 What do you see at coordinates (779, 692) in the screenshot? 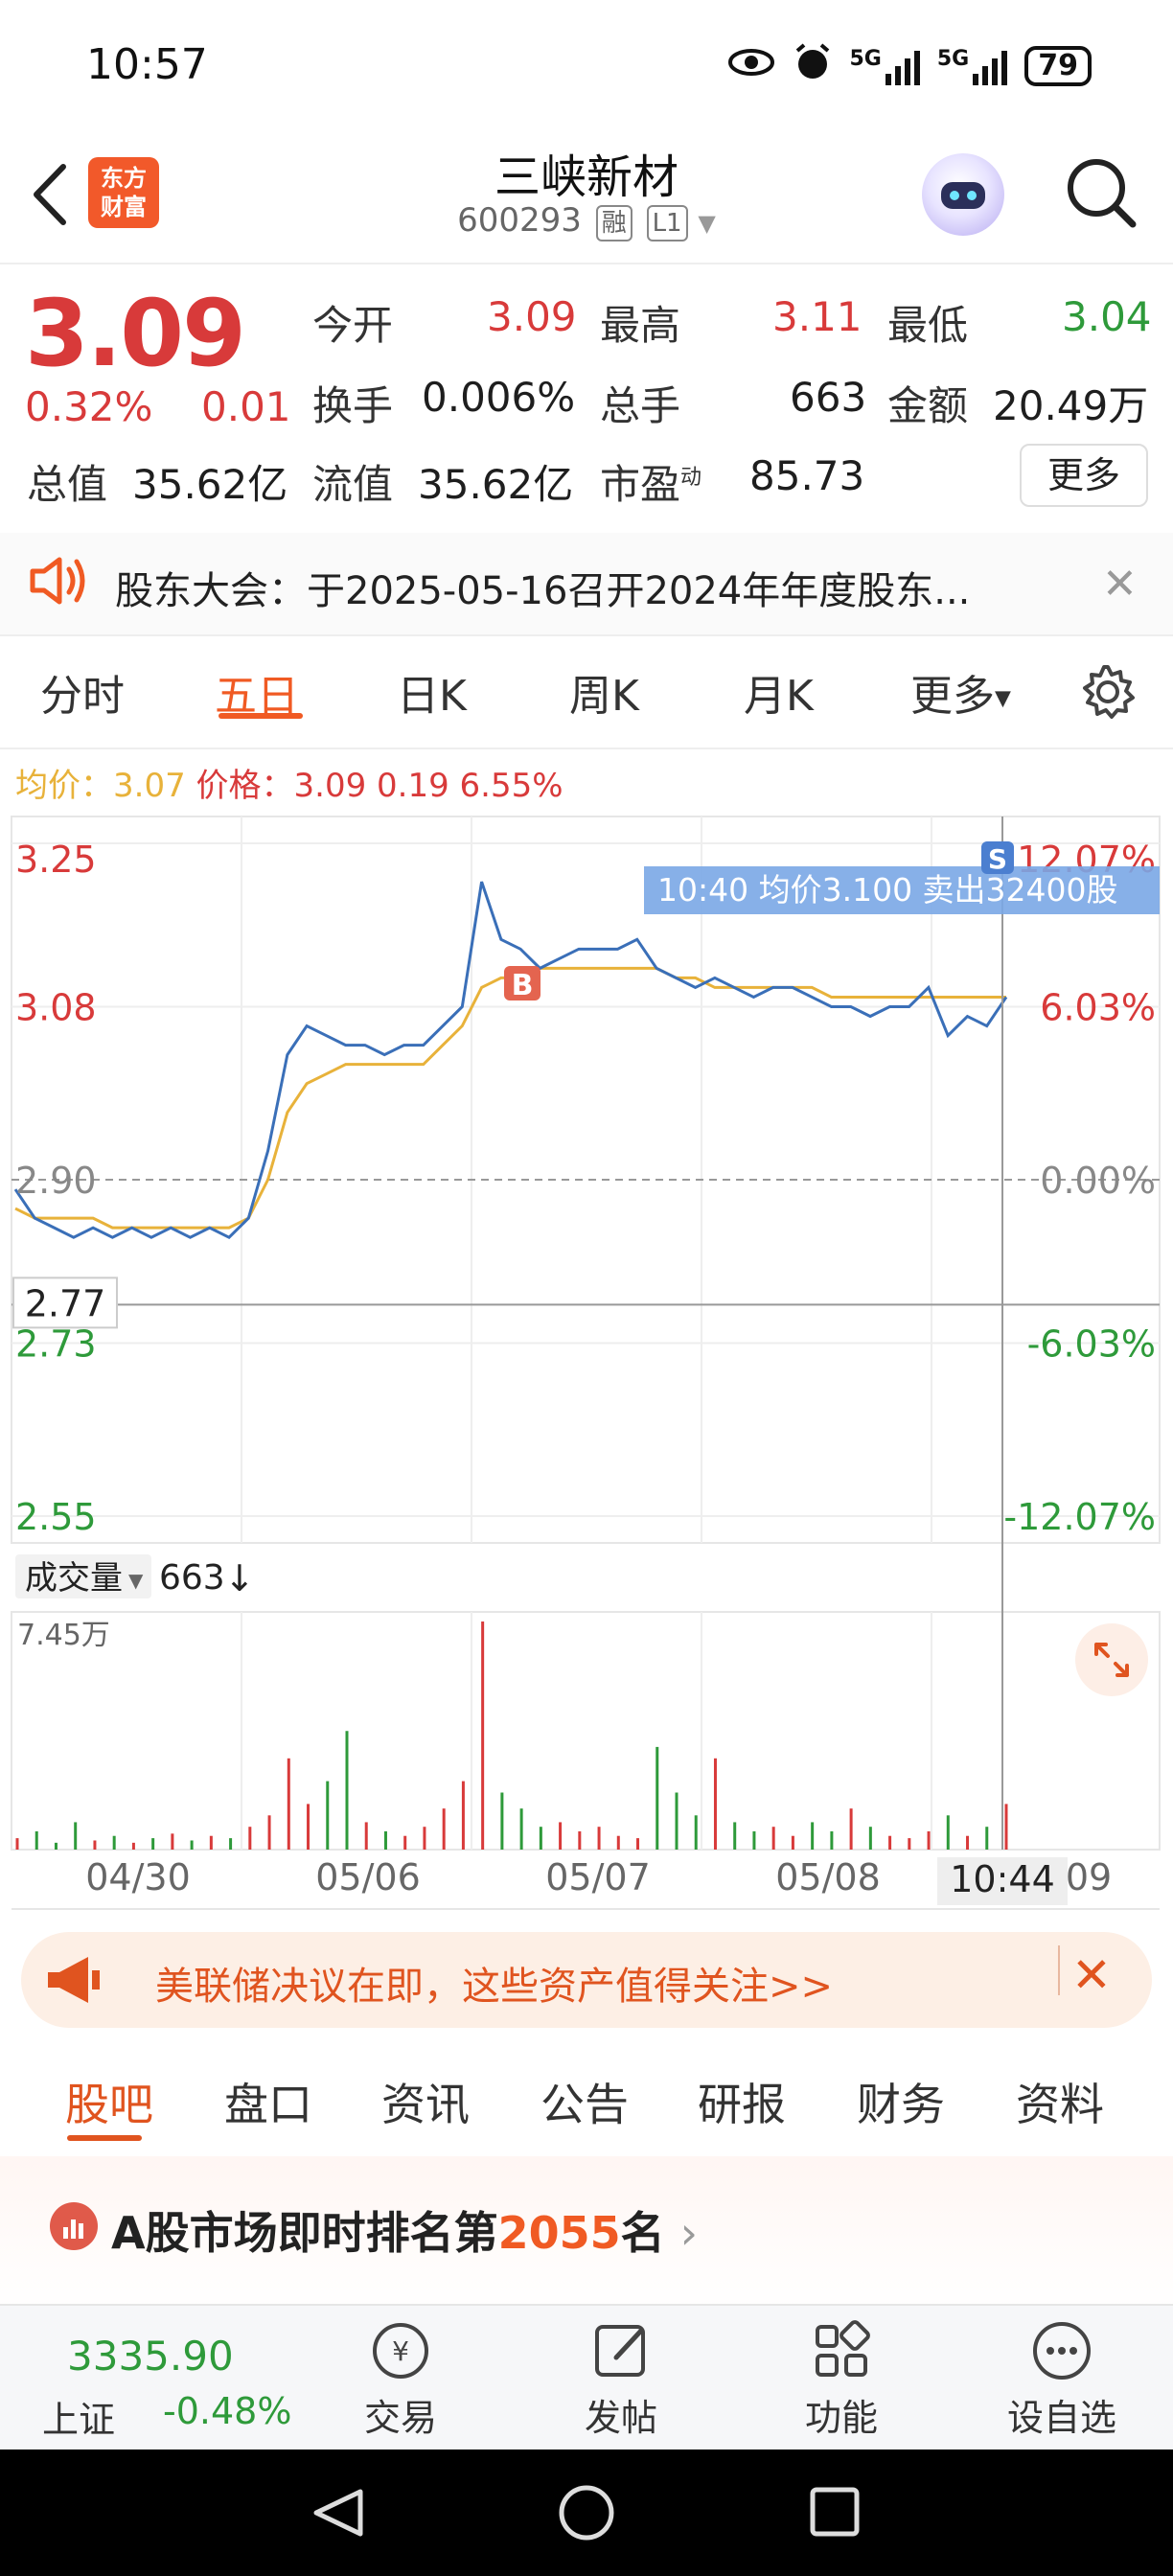
I see `tab-monthly-k: 月K` at bounding box center [779, 692].